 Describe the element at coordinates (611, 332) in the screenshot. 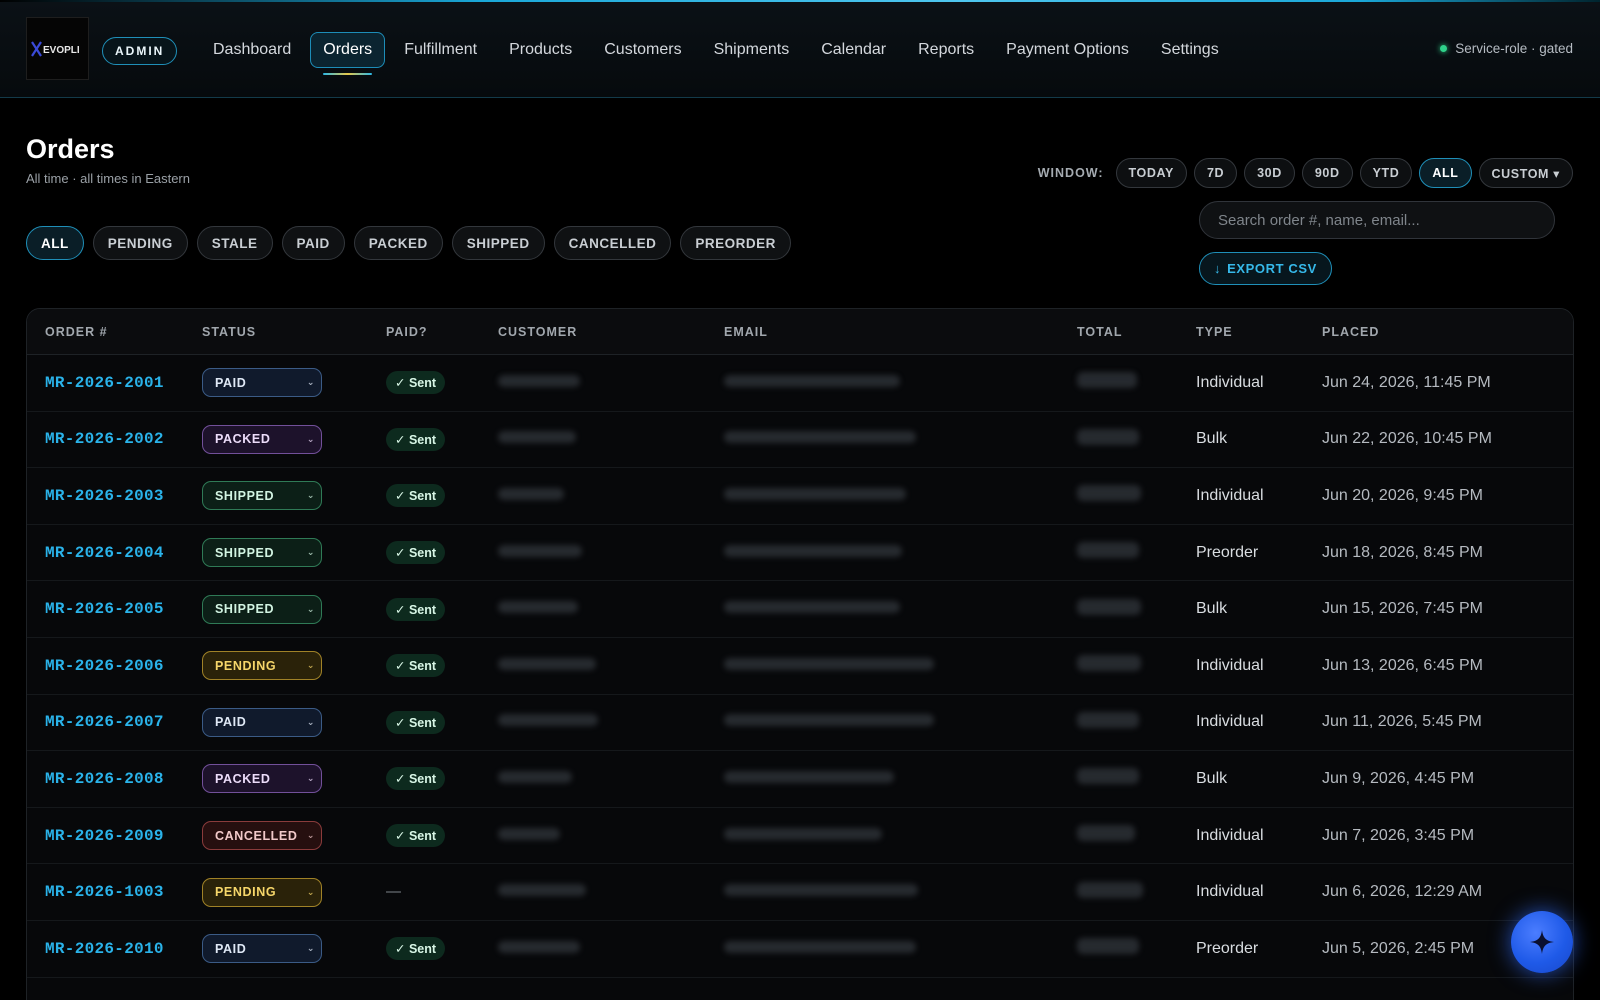

I see `column-header-customer: CUSTOMER` at that location.